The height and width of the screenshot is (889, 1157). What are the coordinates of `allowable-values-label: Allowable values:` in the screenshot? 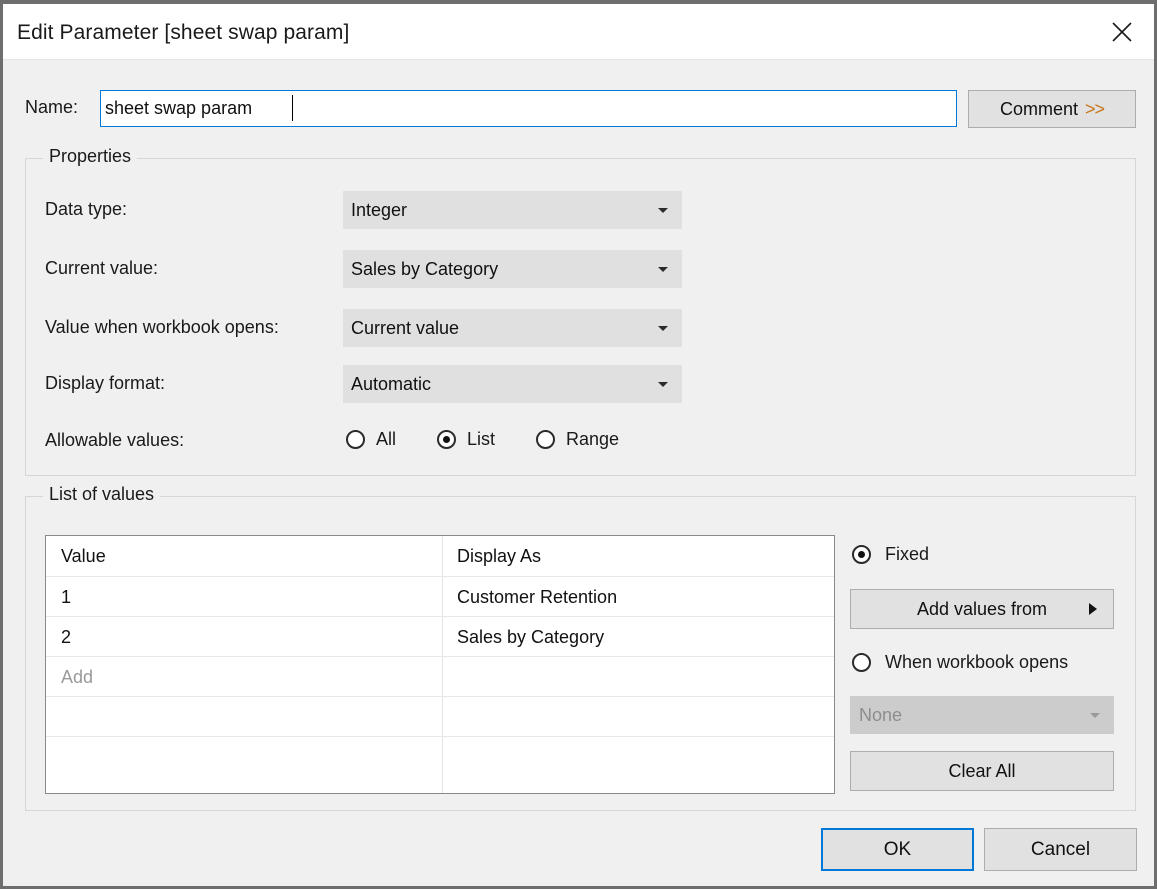 It's located at (115, 440).